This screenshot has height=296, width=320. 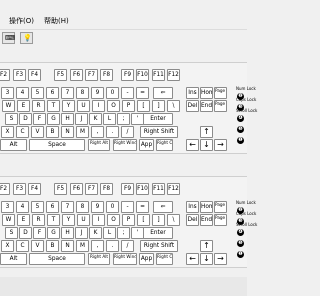 I want to click on key-num-4: 7, so click(x=67, y=207).